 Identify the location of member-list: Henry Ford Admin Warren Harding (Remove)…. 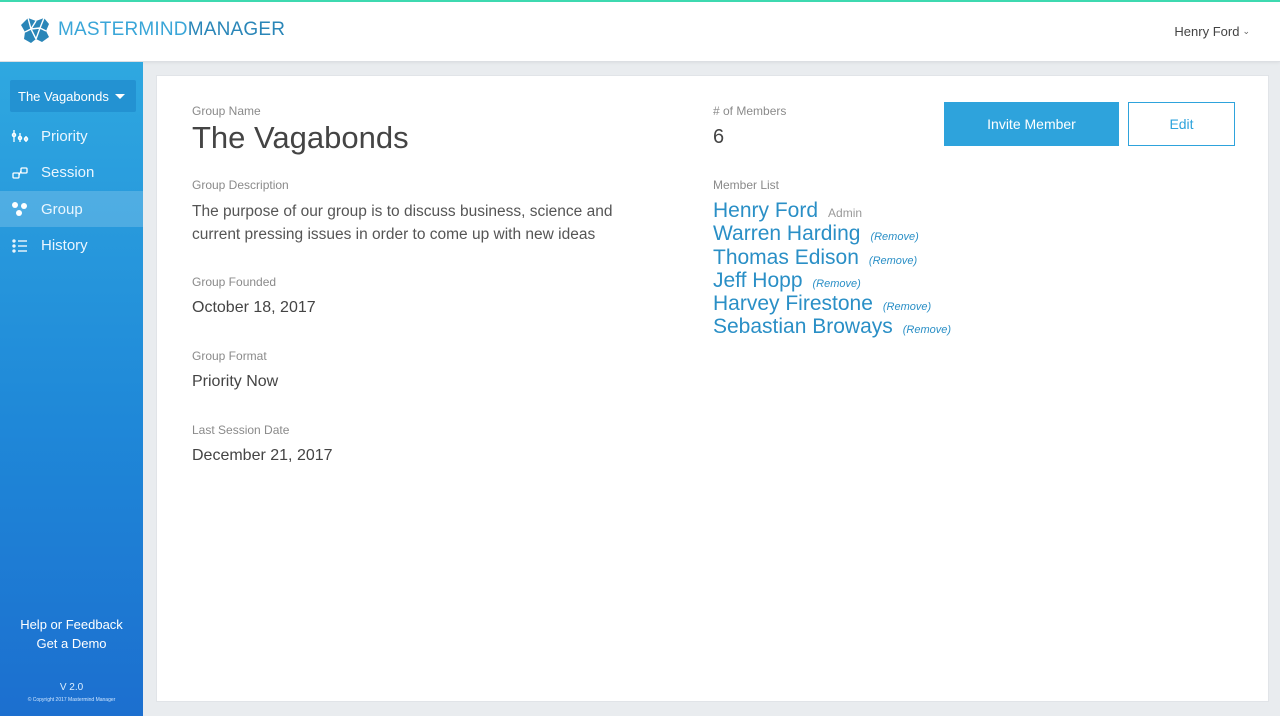
(832, 269).